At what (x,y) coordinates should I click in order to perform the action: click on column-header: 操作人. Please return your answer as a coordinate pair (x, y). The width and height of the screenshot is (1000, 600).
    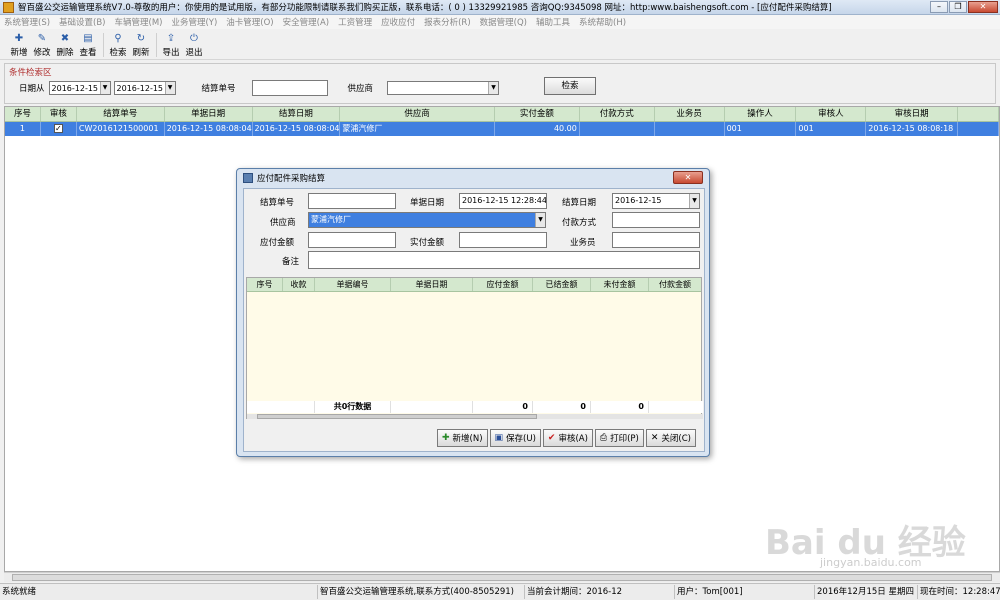
    Looking at the image, I should click on (761, 114).